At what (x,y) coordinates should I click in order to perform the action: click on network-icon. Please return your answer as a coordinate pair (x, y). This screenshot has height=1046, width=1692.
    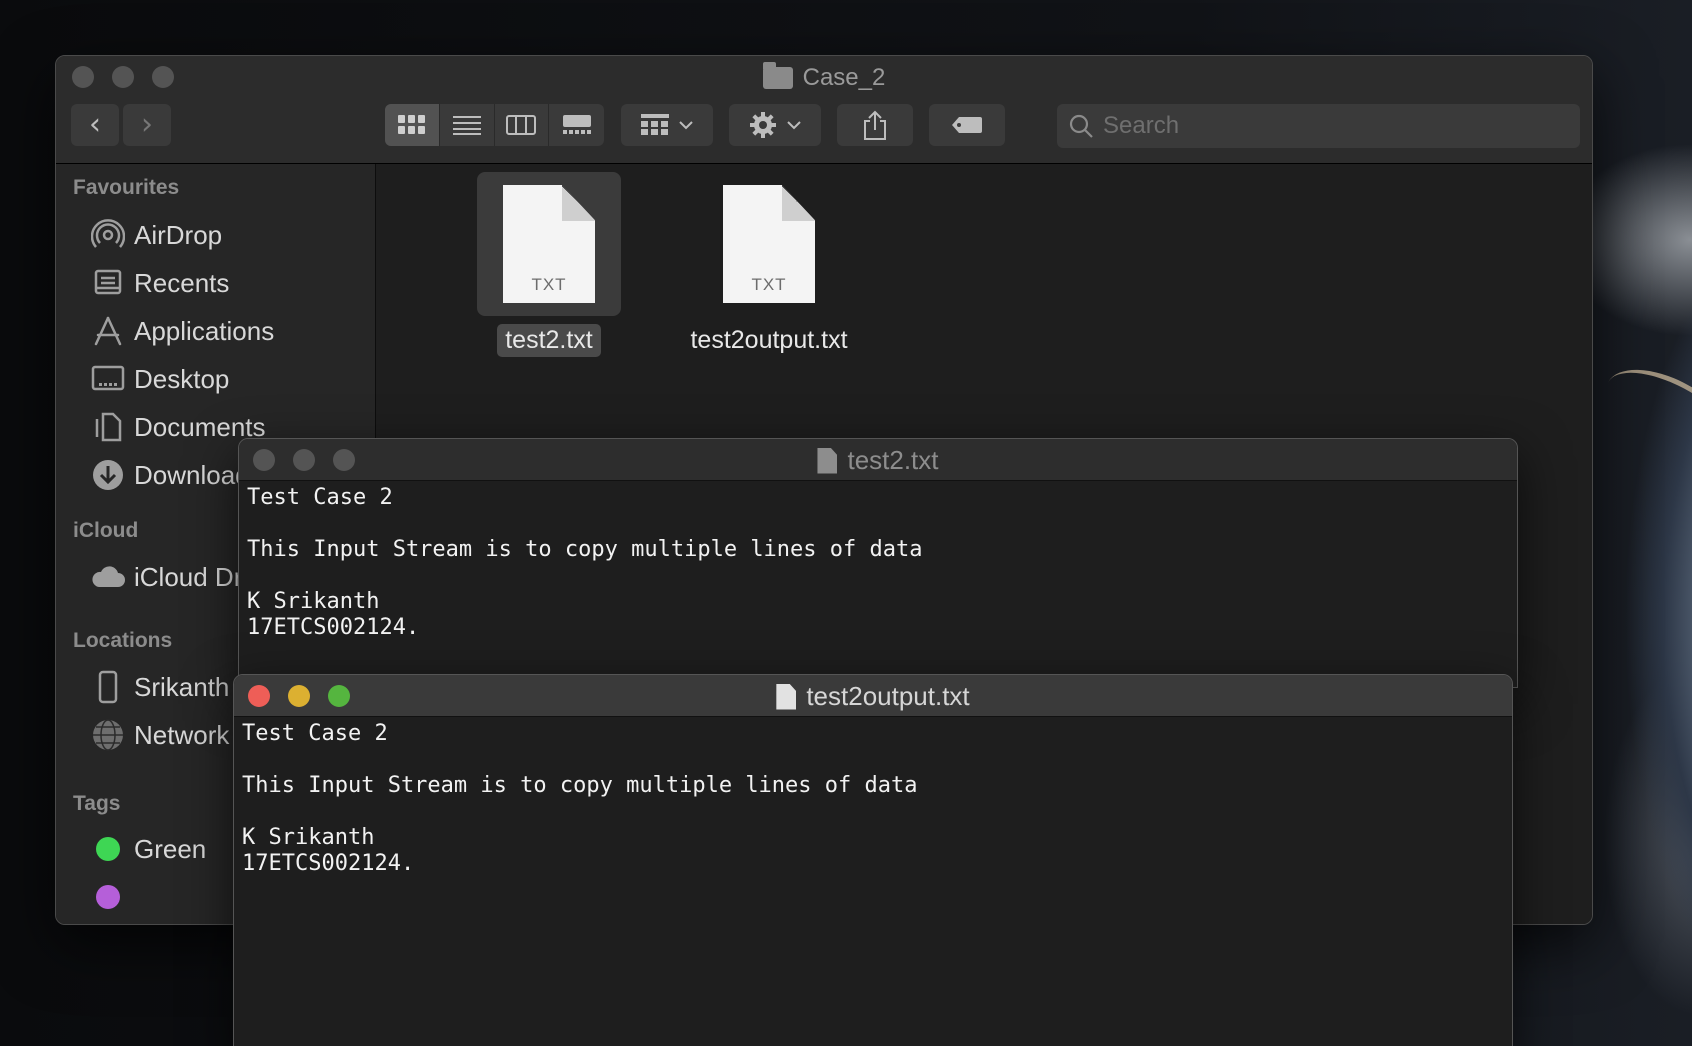
    Looking at the image, I should click on (108, 735).